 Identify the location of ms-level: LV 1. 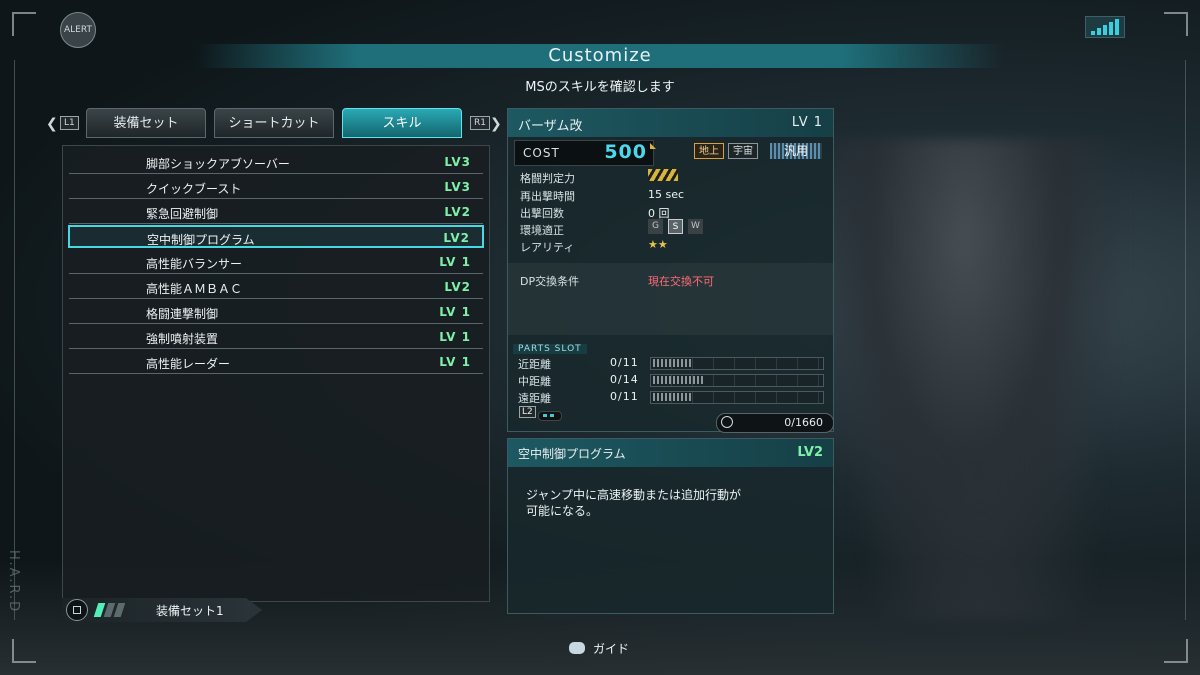
(807, 122).